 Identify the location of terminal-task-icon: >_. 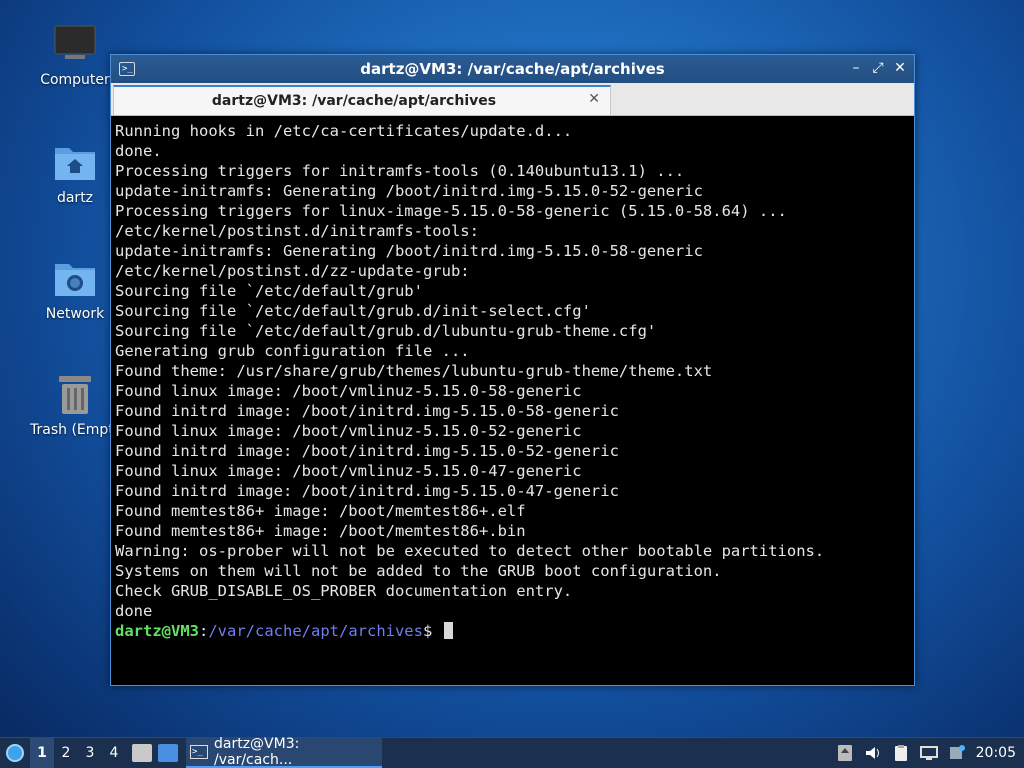
(199, 752).